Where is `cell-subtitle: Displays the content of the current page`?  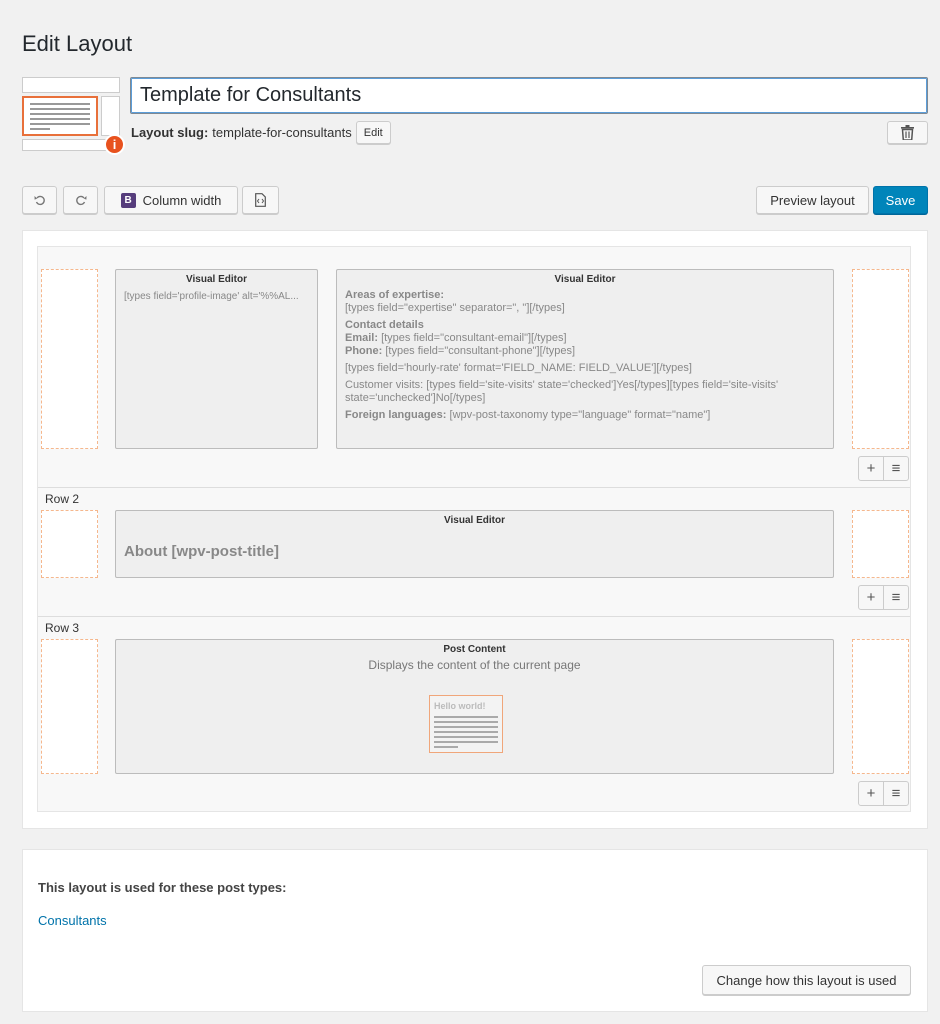
cell-subtitle: Displays the content of the current page is located at coordinates (474, 665).